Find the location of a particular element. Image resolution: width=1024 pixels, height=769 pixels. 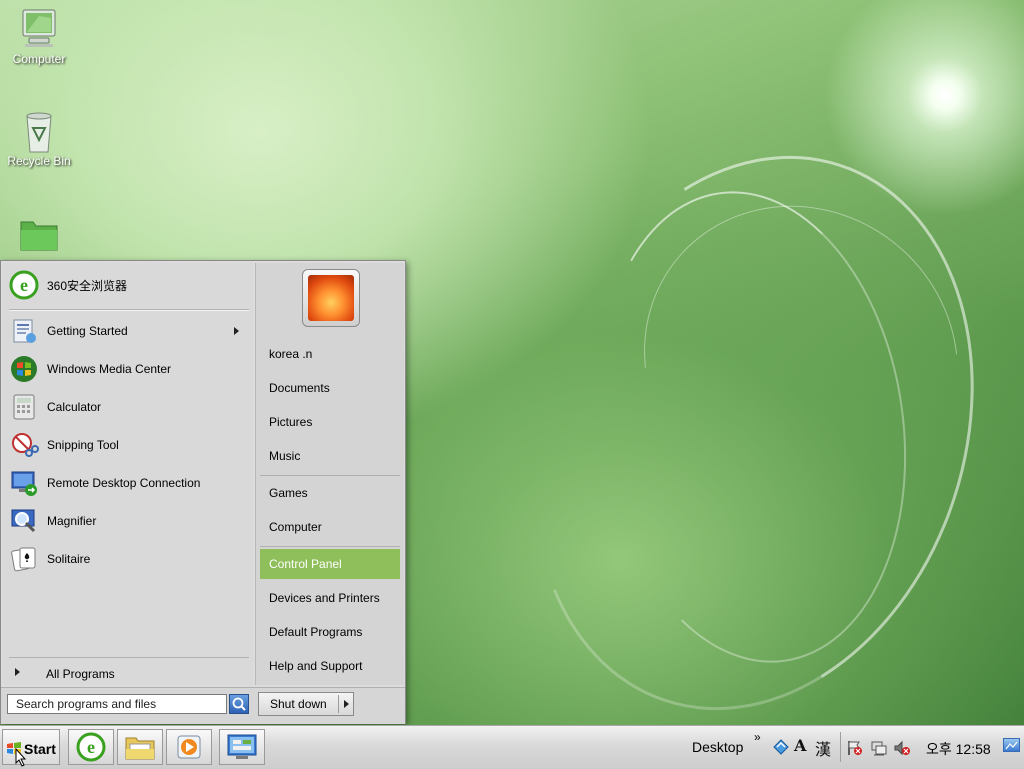

start-menu-bottom-bar: Search programs and files Shut down is located at coordinates (203, 705).